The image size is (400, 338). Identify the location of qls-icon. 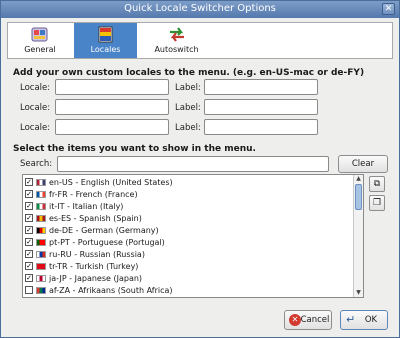
(39, 34).